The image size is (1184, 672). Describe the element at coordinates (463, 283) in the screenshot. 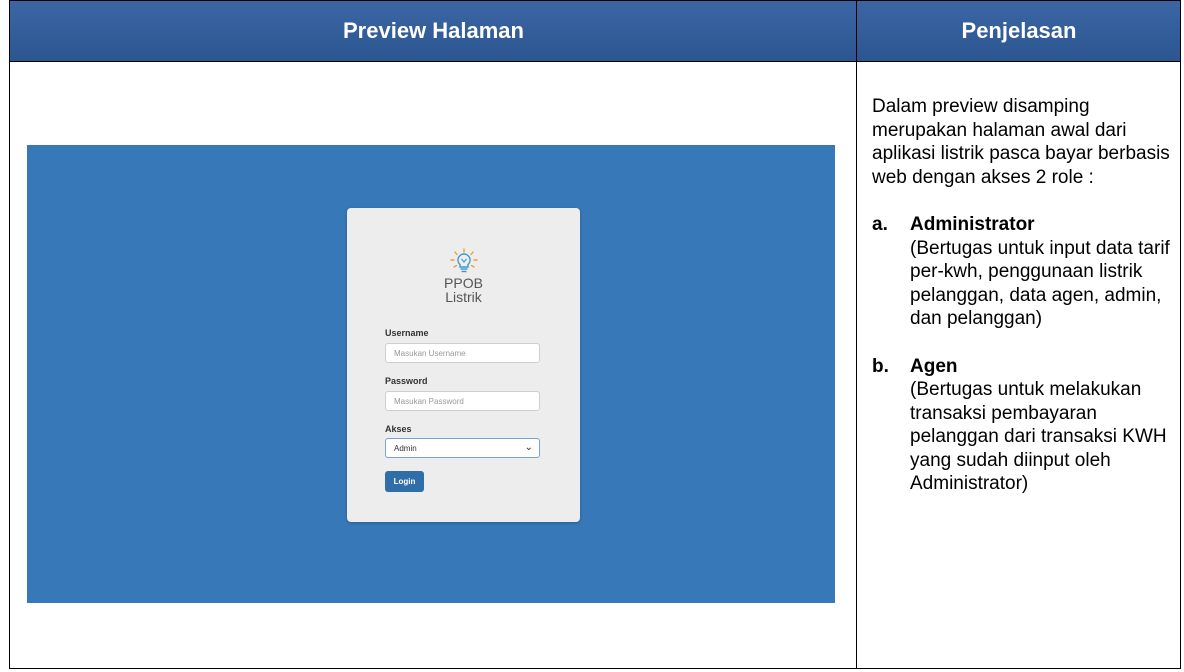

I see `logo-text-ppob: PPOB` at that location.